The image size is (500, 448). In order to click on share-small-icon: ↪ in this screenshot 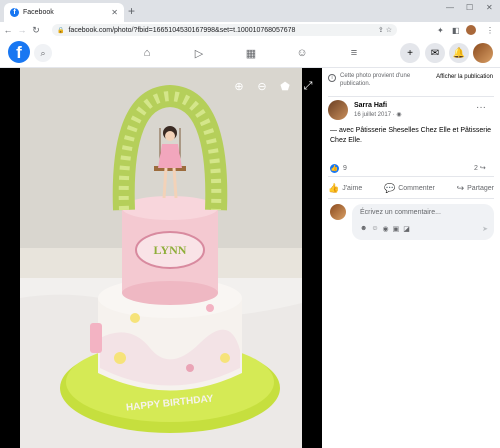, I will do `click(482, 168)`.